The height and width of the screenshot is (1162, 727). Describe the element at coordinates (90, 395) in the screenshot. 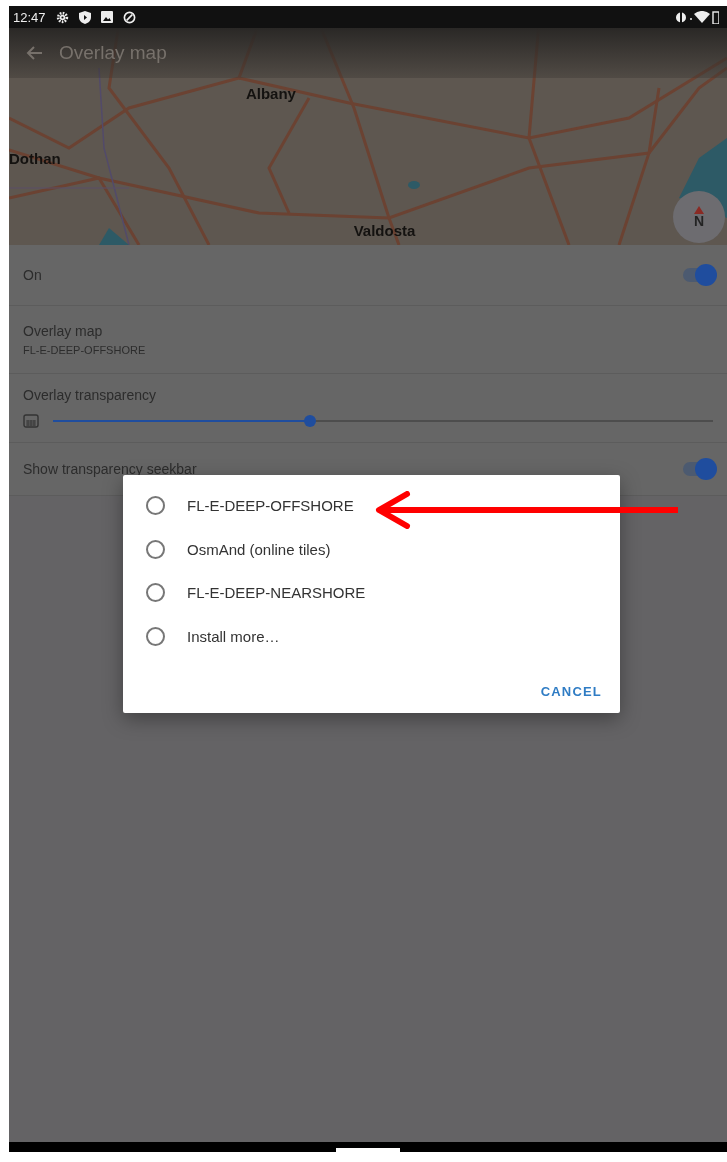

I see `setting-label: Overlay transparency` at that location.